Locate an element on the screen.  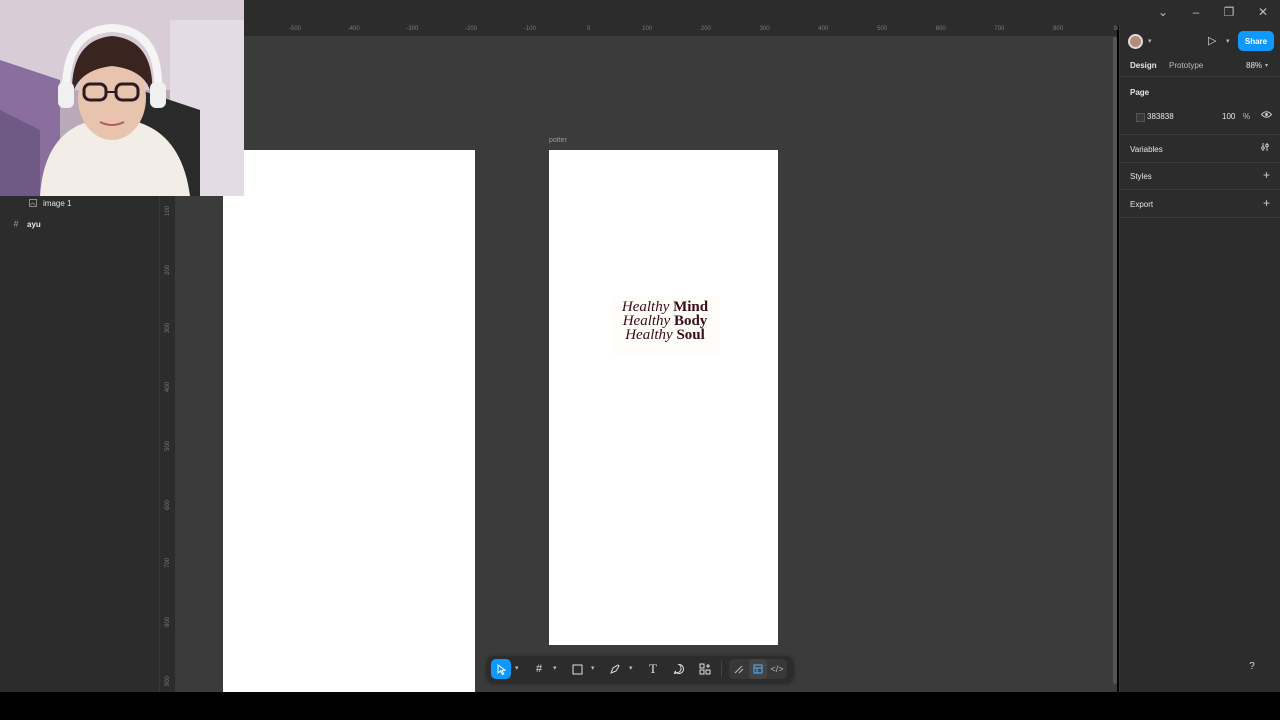
page-color-value: 383838 is located at coordinates (1160, 116).